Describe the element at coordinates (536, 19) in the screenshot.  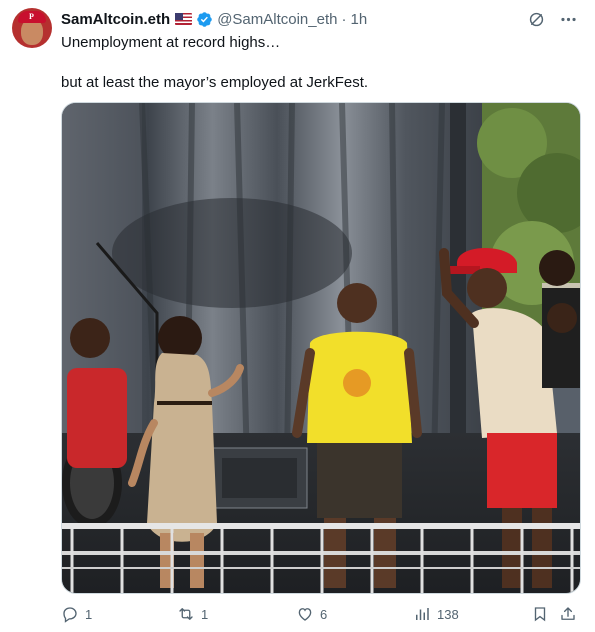
I see `grok-icon` at that location.